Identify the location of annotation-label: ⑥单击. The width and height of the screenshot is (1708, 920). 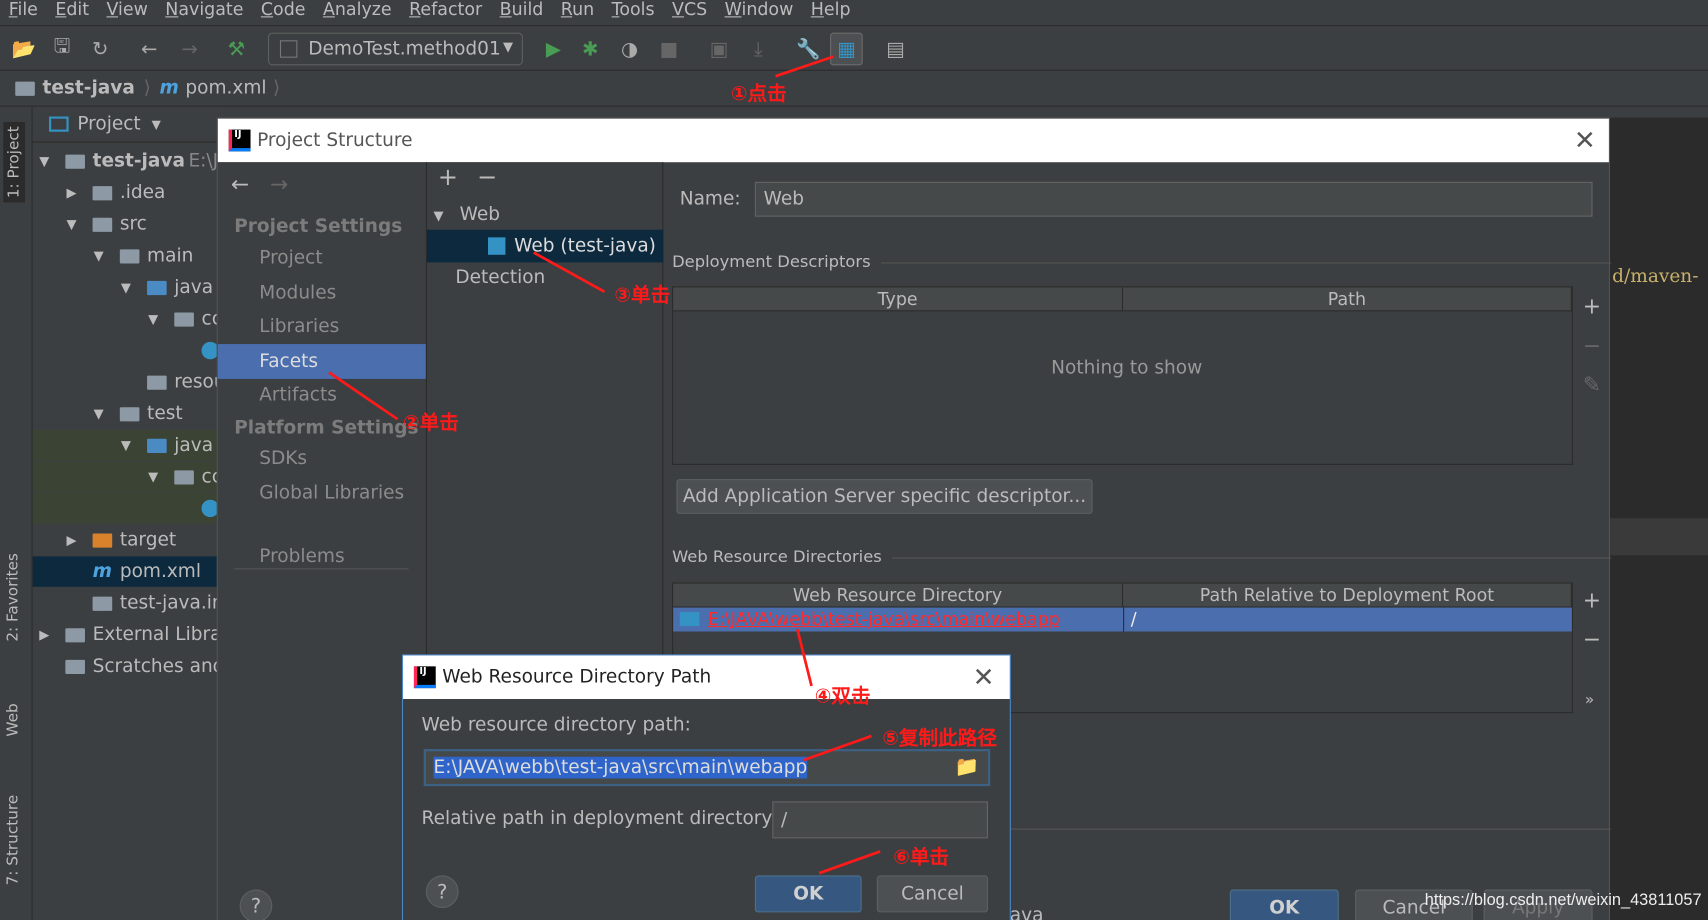
(921, 857).